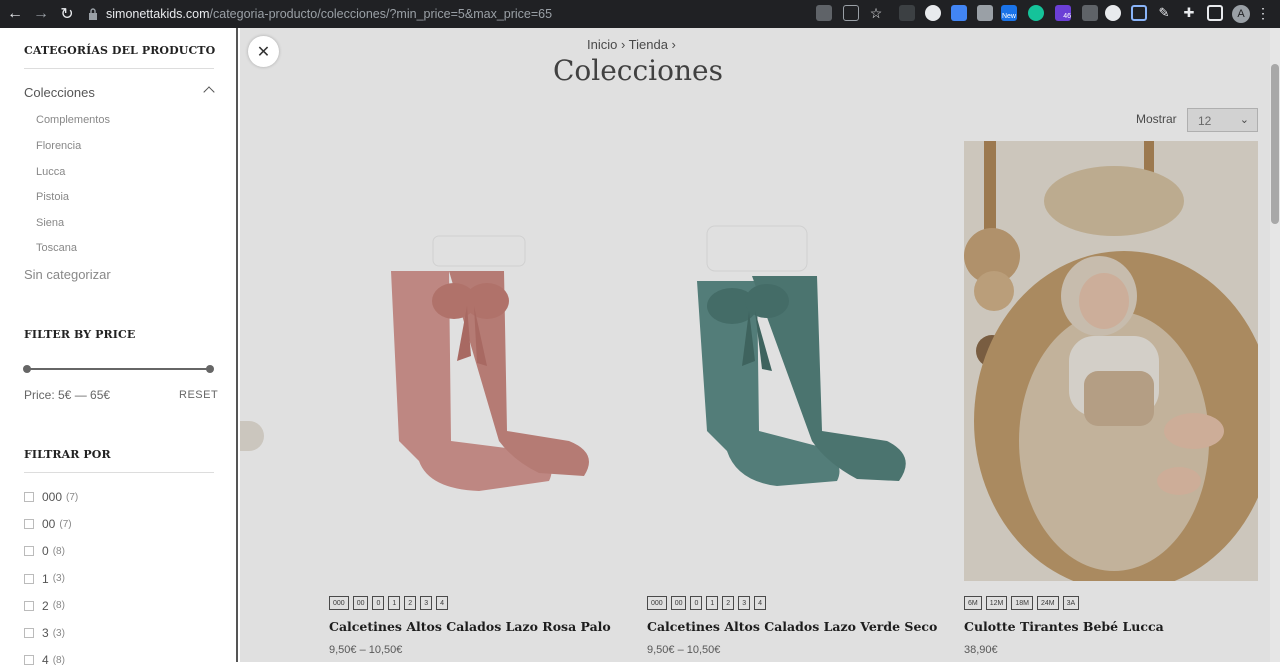 Image resolution: width=1280 pixels, height=667 pixels. Describe the element at coordinates (50, 172) in the screenshot. I see `subcategory-item: Lucca` at that location.